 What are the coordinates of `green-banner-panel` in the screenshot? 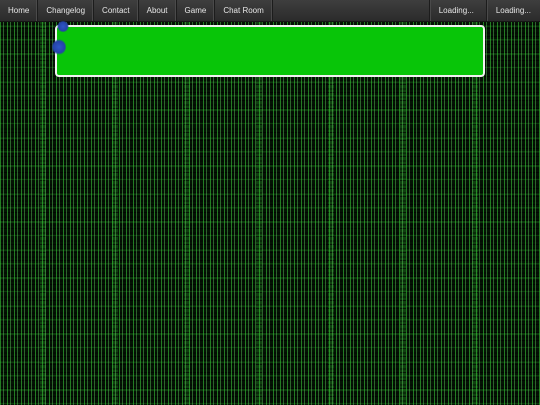 It's located at (270, 51).